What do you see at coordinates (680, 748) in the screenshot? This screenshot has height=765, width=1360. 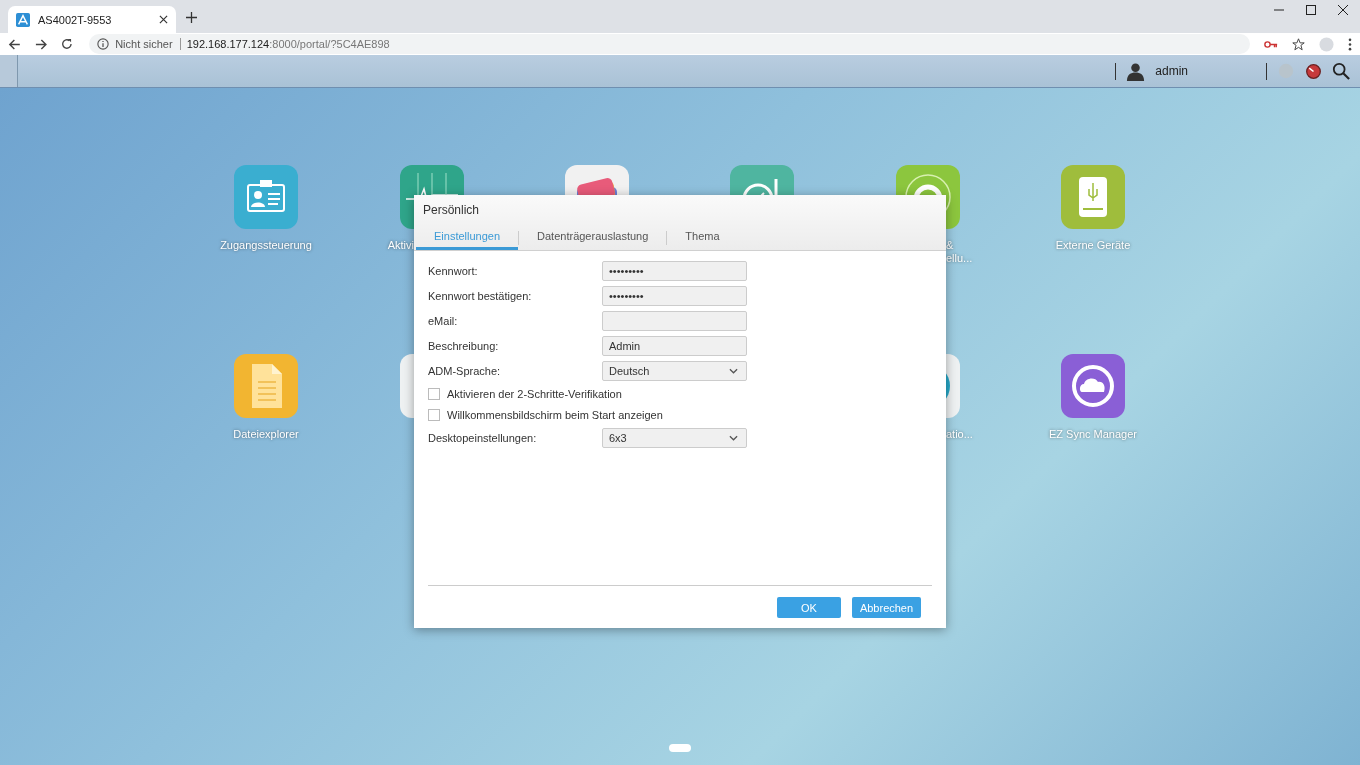 I see `dock-handle` at bounding box center [680, 748].